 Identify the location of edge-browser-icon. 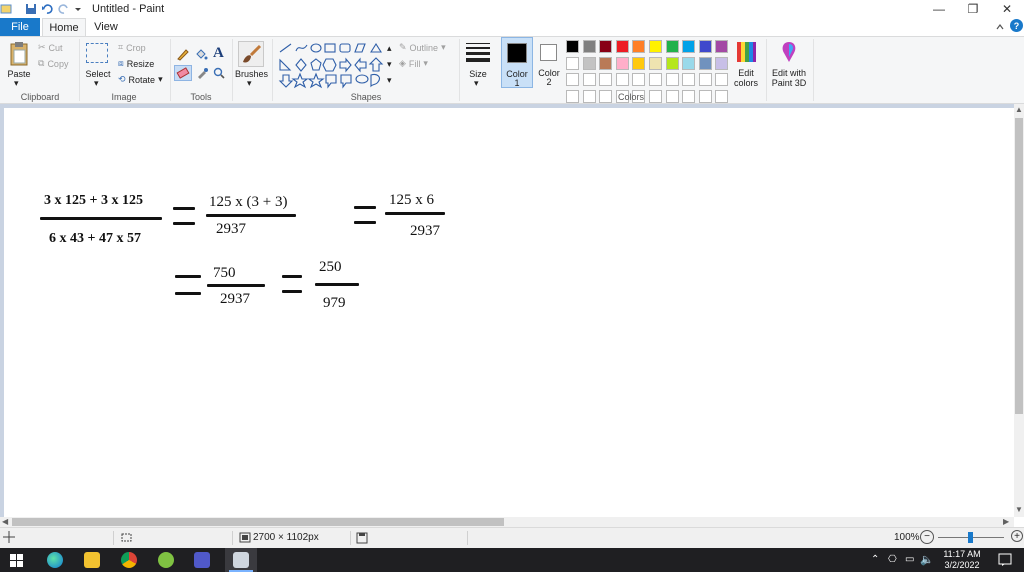
(55, 560).